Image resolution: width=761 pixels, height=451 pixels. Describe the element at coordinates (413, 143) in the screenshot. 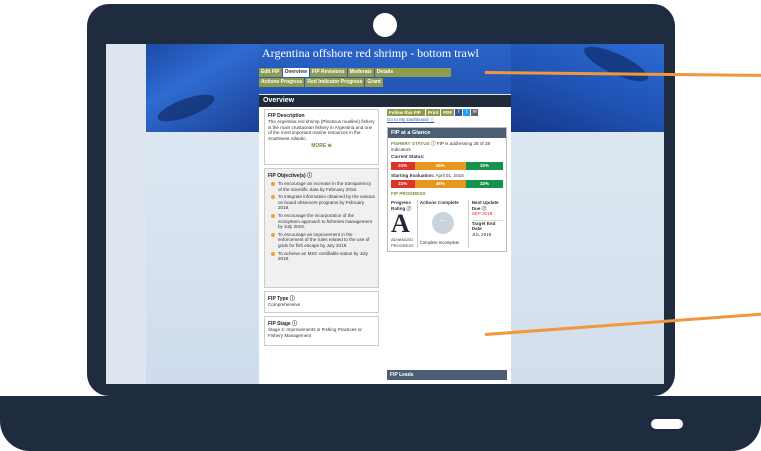

I see `fishery-status-label: FISHERY STATUS ⓘ` at that location.